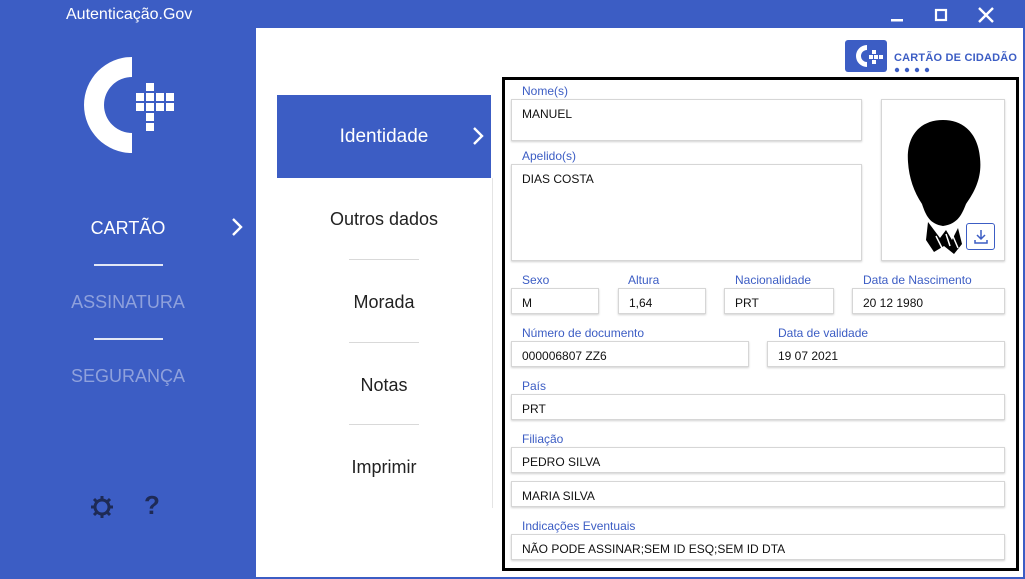 This screenshot has height=579, width=1025. I want to click on maximize-icon, so click(941, 15).